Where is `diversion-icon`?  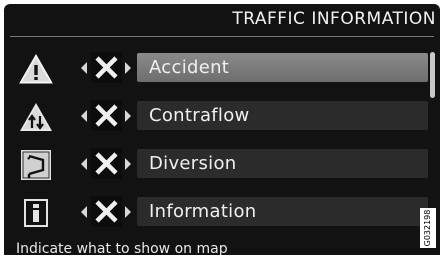
diversion-icon is located at coordinates (36, 165).